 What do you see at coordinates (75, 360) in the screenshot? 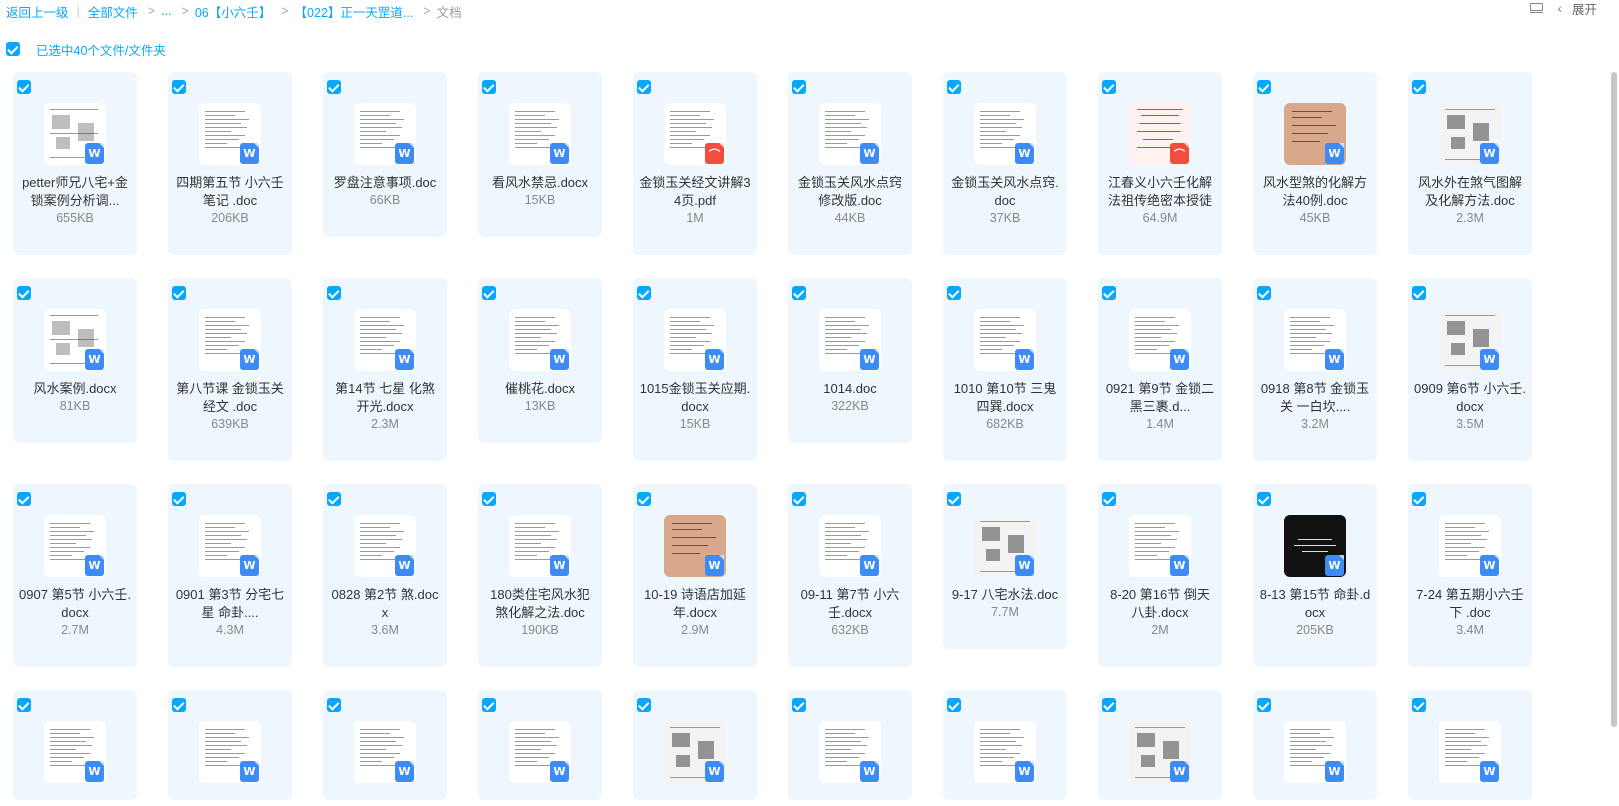
I see `file-card: W 风水案例.docx 81KB` at bounding box center [75, 360].